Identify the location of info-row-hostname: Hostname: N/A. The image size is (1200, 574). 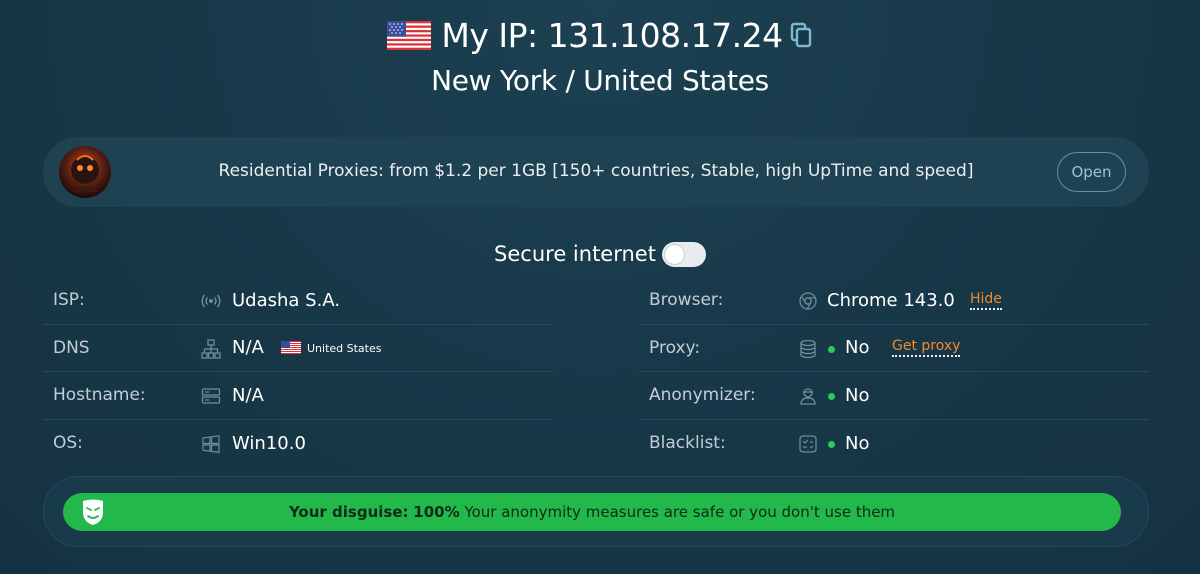
(298, 396).